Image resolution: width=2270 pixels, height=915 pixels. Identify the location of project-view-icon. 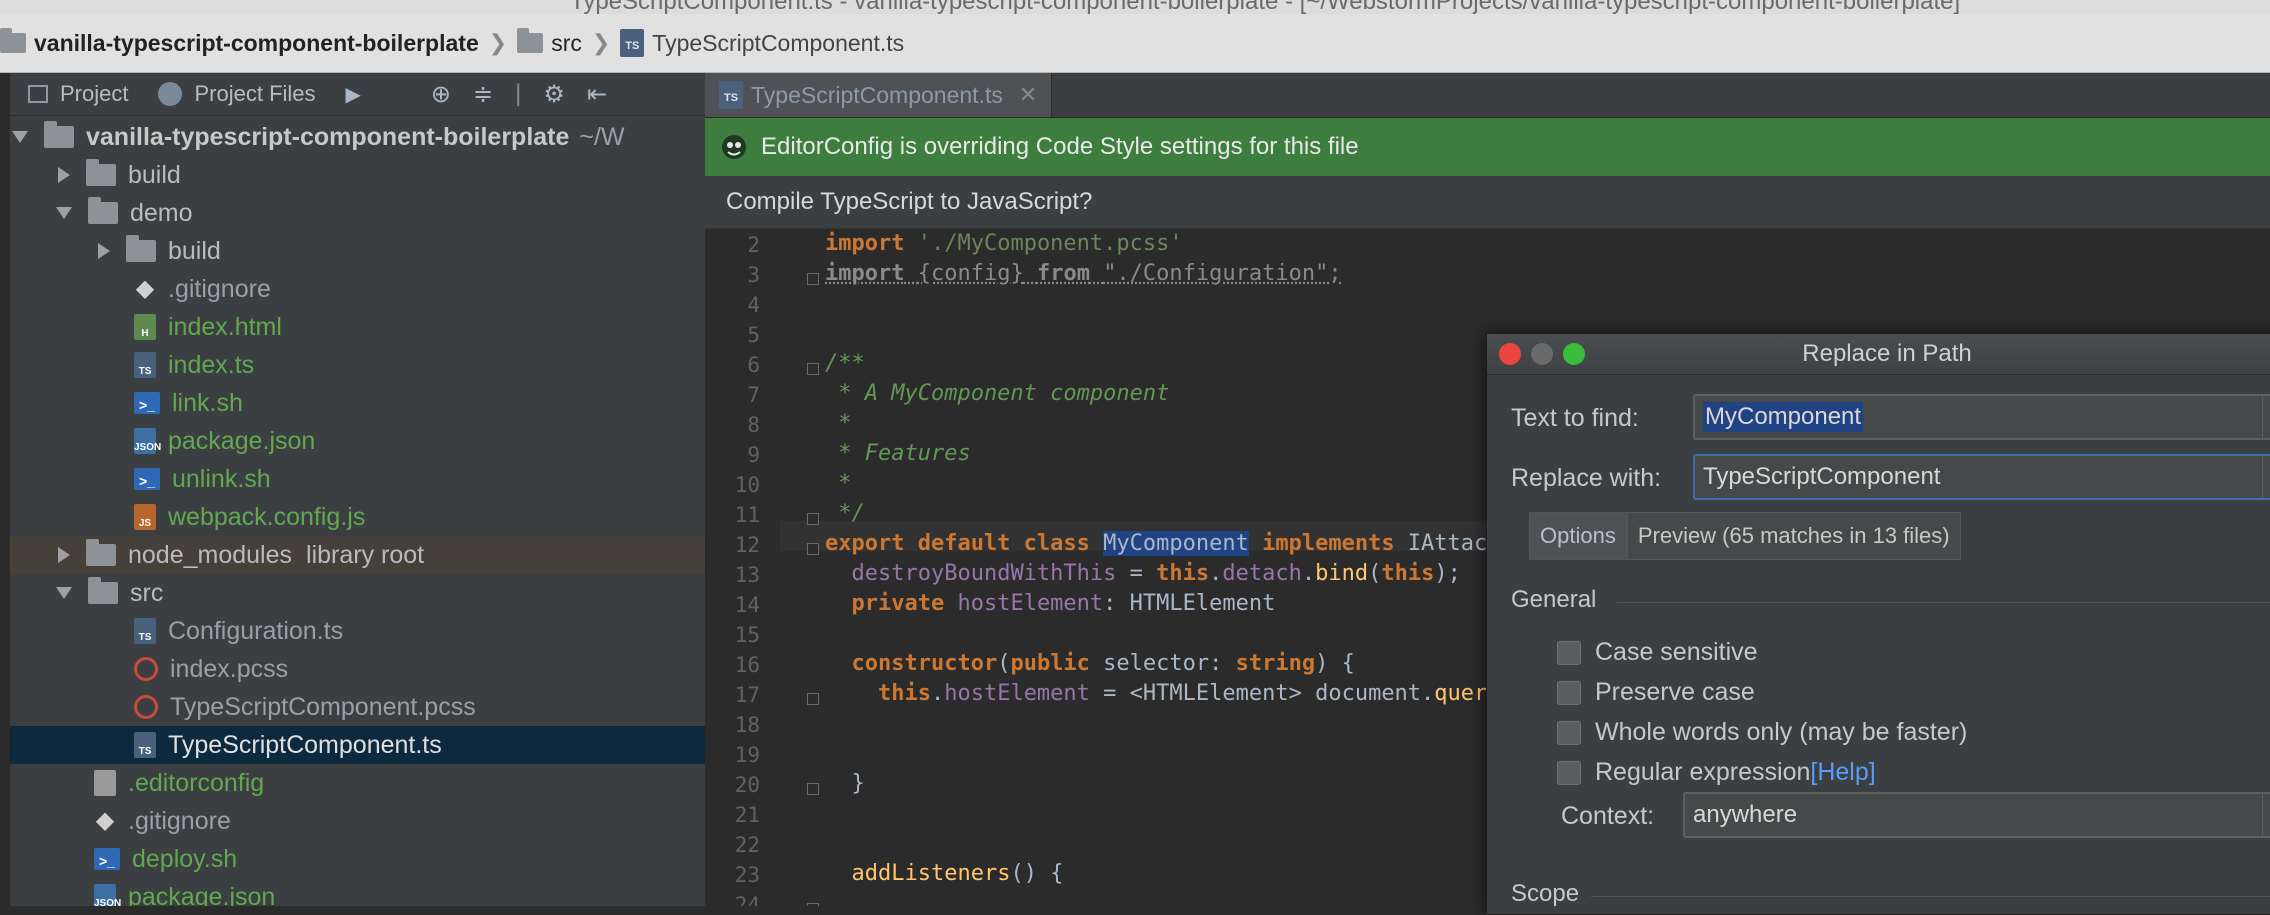
(38, 94).